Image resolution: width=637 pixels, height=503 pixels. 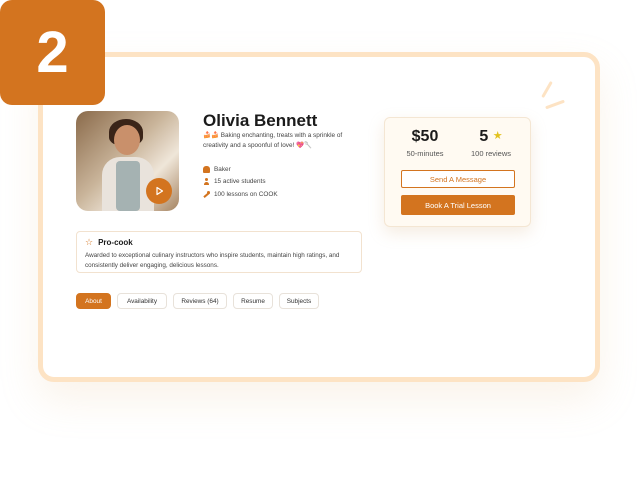 What do you see at coordinates (260, 120) in the screenshot?
I see `tutor-name: Olivia Bennett` at bounding box center [260, 120].